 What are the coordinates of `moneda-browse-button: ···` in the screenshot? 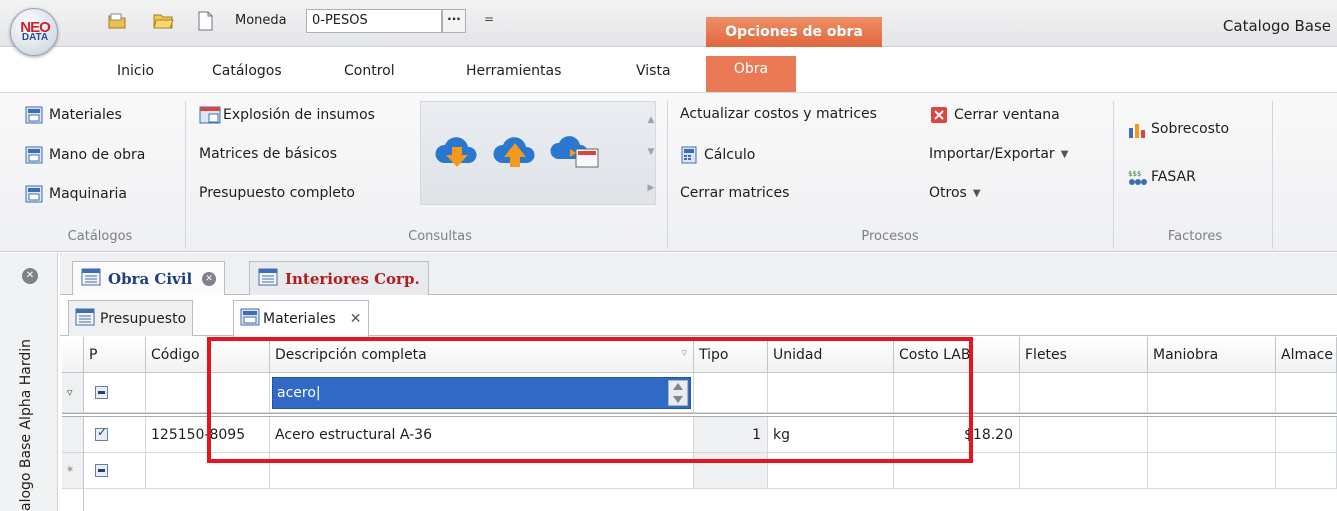 It's located at (454, 21).